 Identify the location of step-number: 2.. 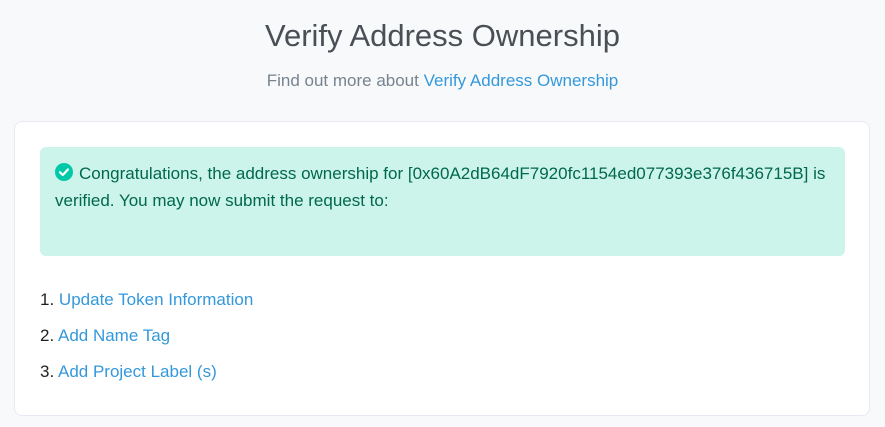
(47, 335).